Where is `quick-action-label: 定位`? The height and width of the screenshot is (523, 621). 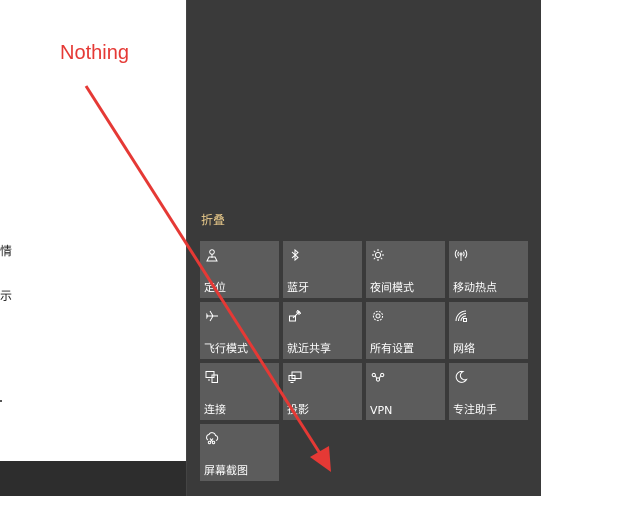
quick-action-label: 定位 is located at coordinates (215, 287).